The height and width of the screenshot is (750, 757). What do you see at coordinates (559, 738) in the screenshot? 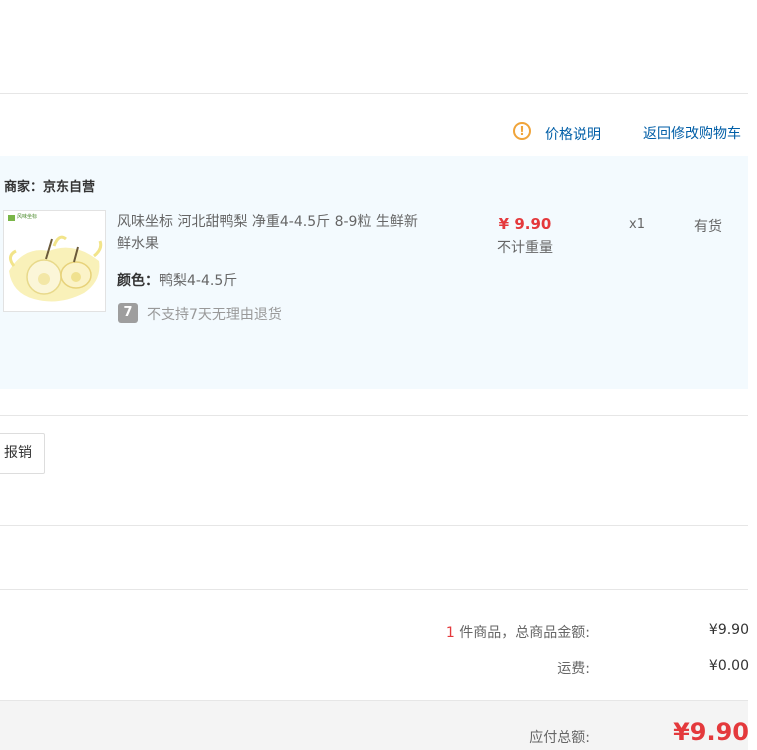
I see `payable-label: 应付总额:` at bounding box center [559, 738].